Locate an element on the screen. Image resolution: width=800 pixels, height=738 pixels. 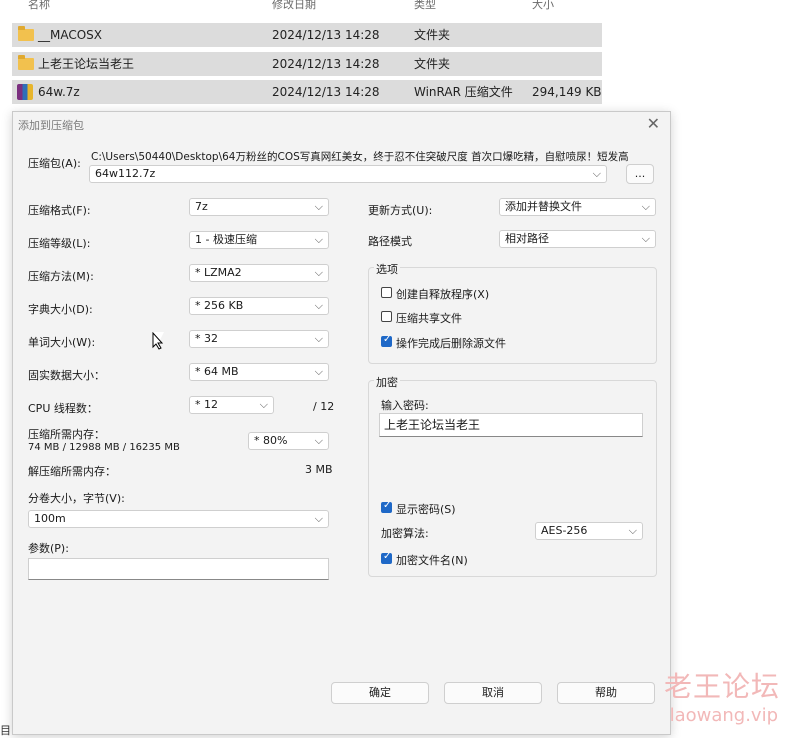
file-name: __MACOSX is located at coordinates (70, 35).